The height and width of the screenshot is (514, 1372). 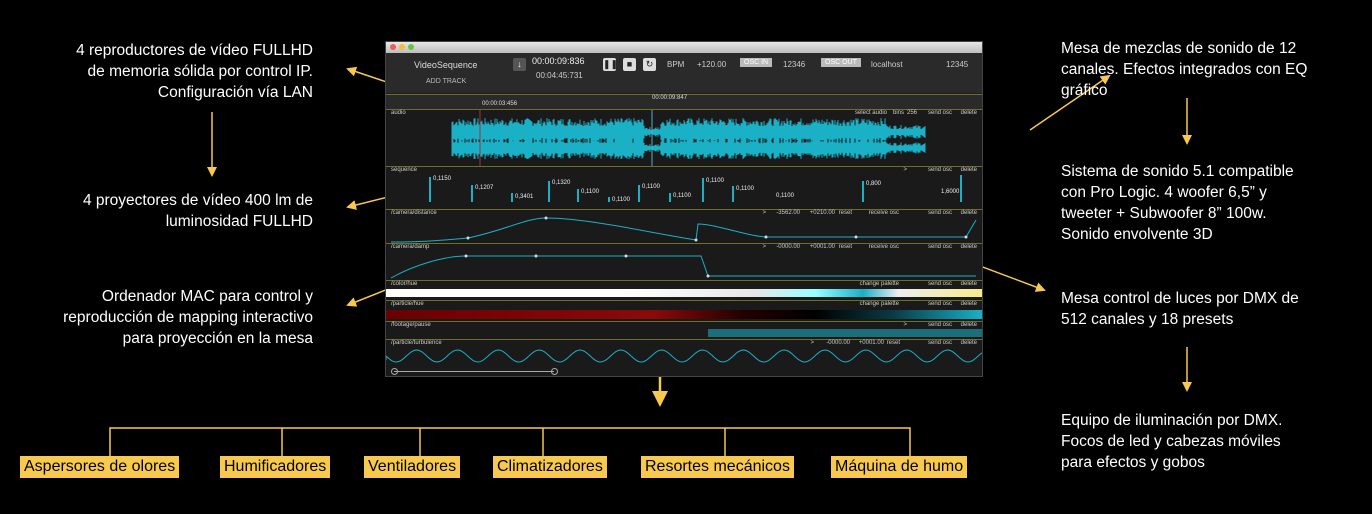 What do you see at coordinates (404, 284) in the screenshot?
I see `track-name: /color/hue` at bounding box center [404, 284].